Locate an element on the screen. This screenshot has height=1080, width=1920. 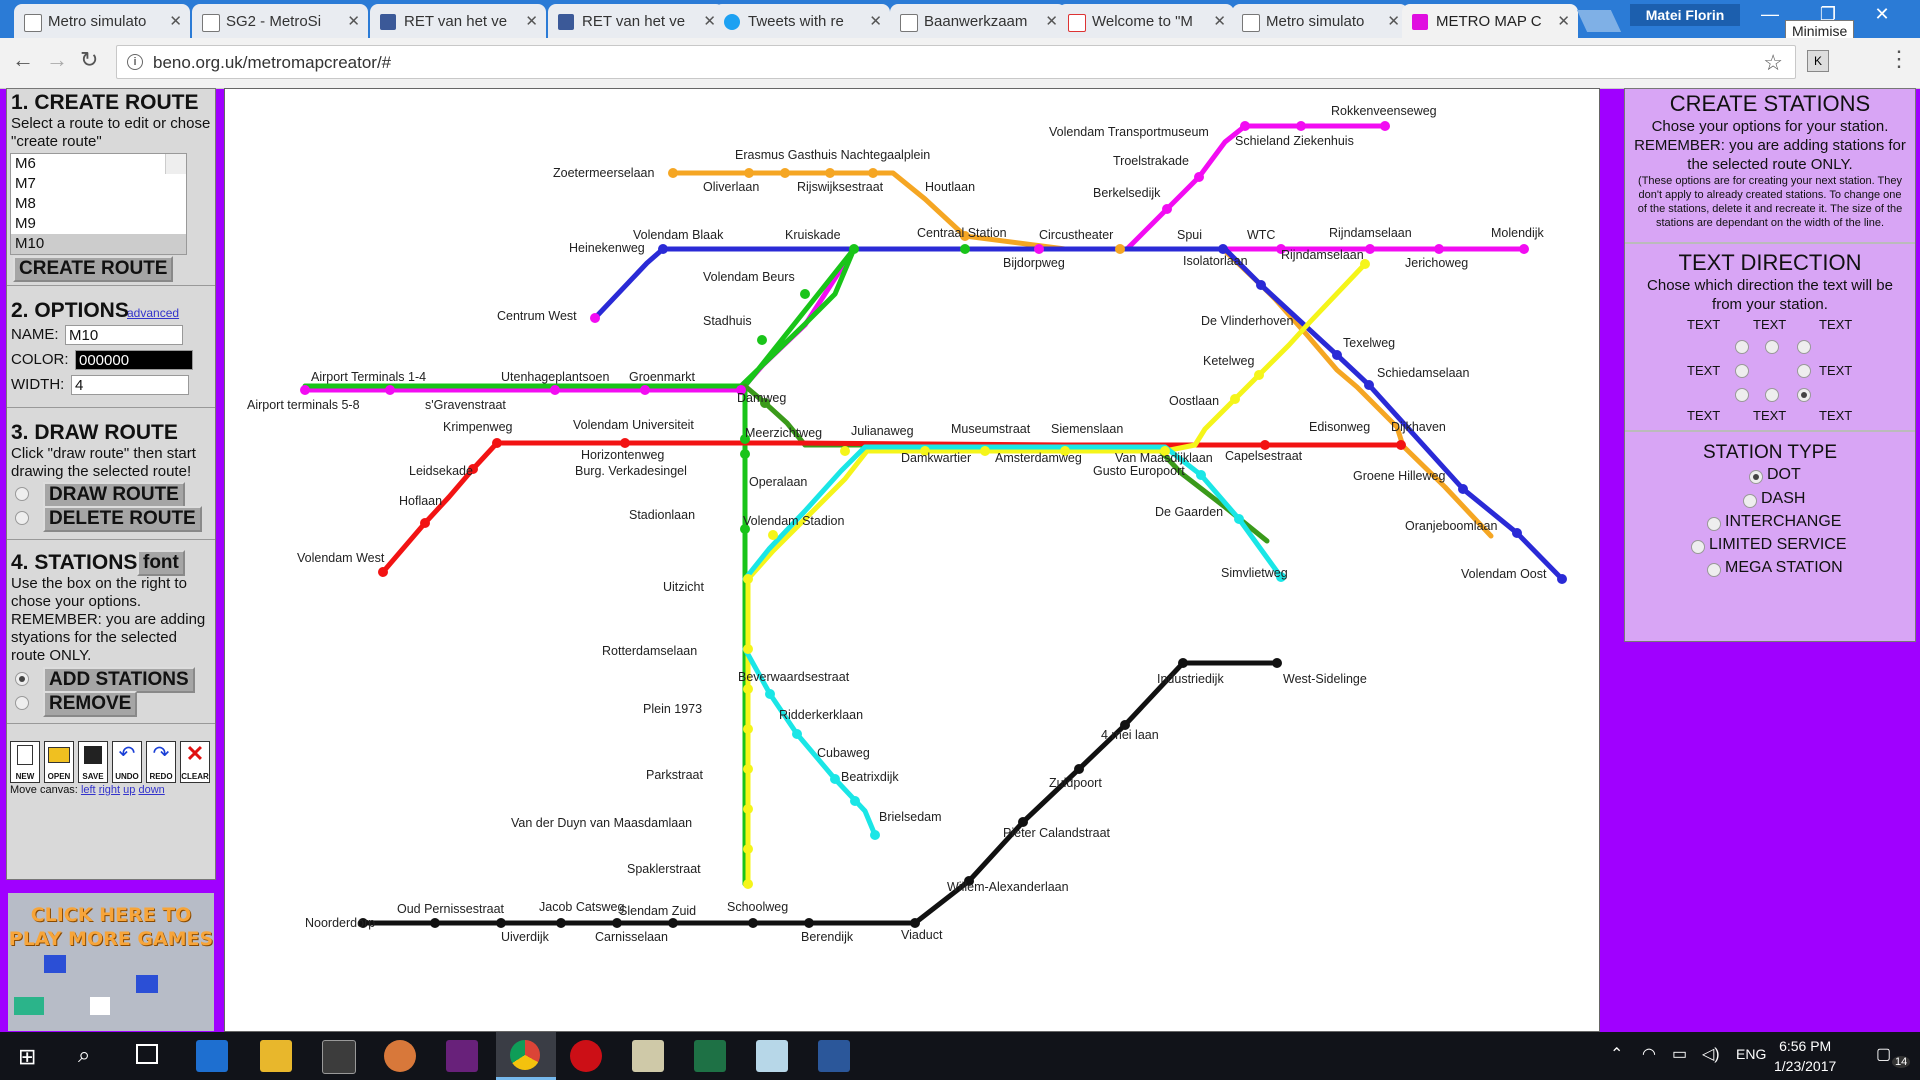
delete-route-button: DELETE ROUTE is located at coordinates (122, 519).